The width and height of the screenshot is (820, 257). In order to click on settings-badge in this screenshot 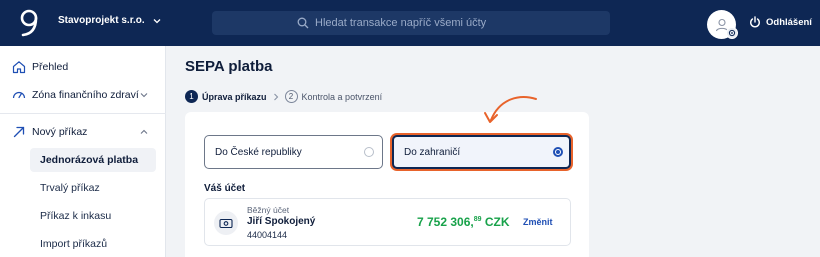, I will do `click(732, 33)`.